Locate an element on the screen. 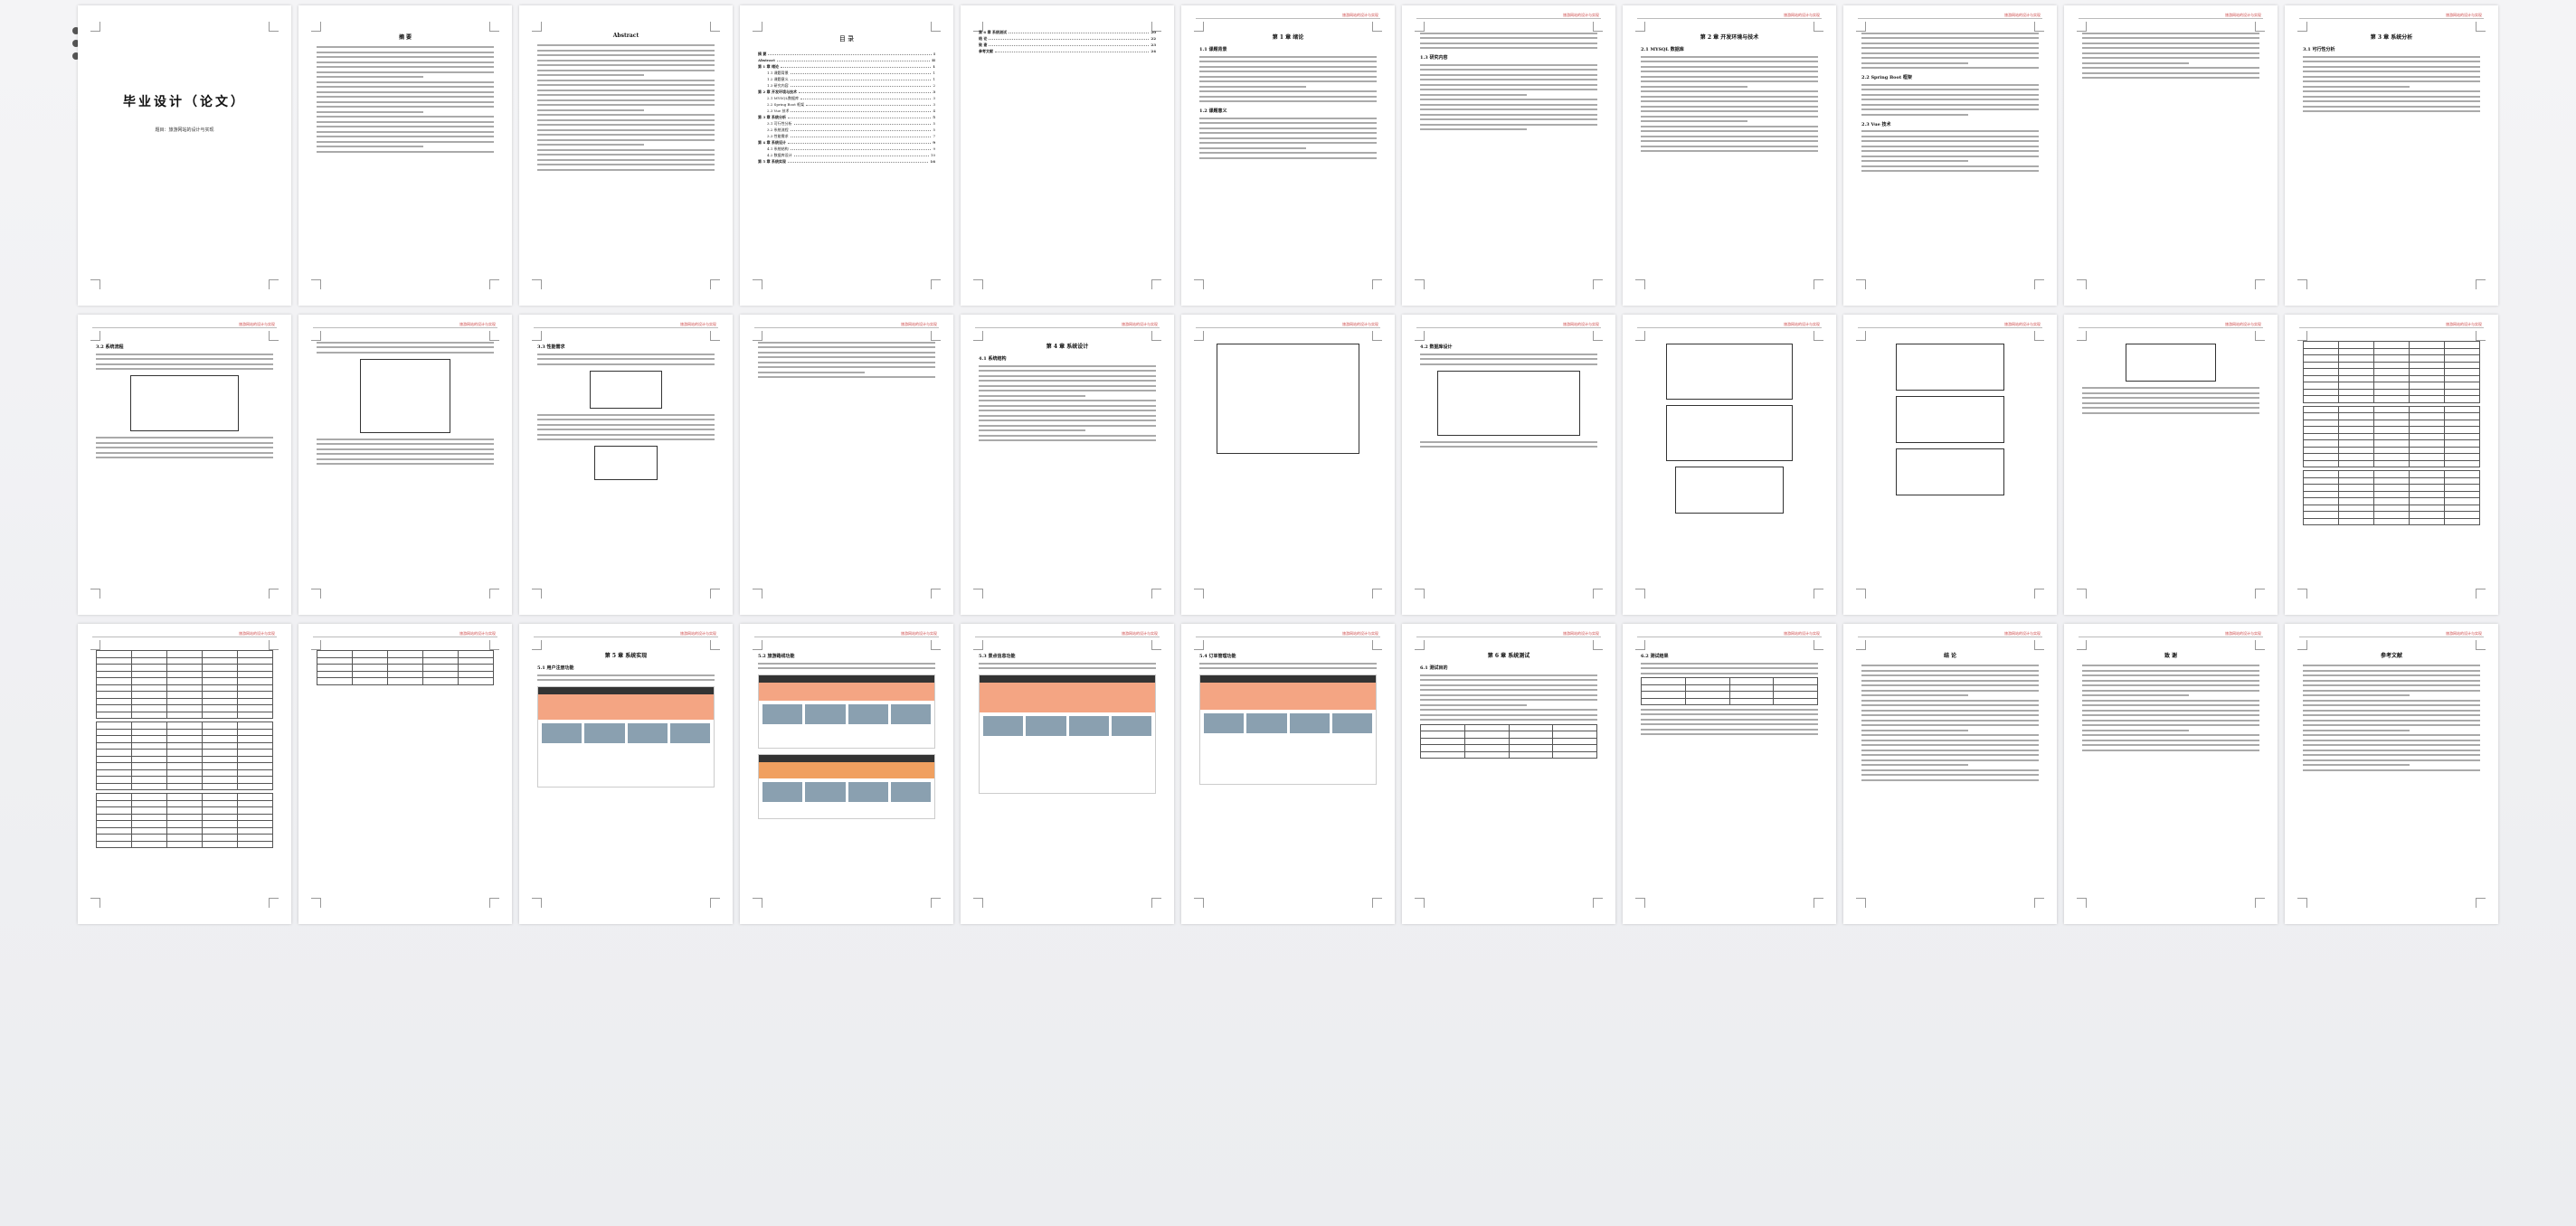  page-thumbnail: 旅游网站的设计与实现 5.2 旅游路线功能 is located at coordinates (847, 774).